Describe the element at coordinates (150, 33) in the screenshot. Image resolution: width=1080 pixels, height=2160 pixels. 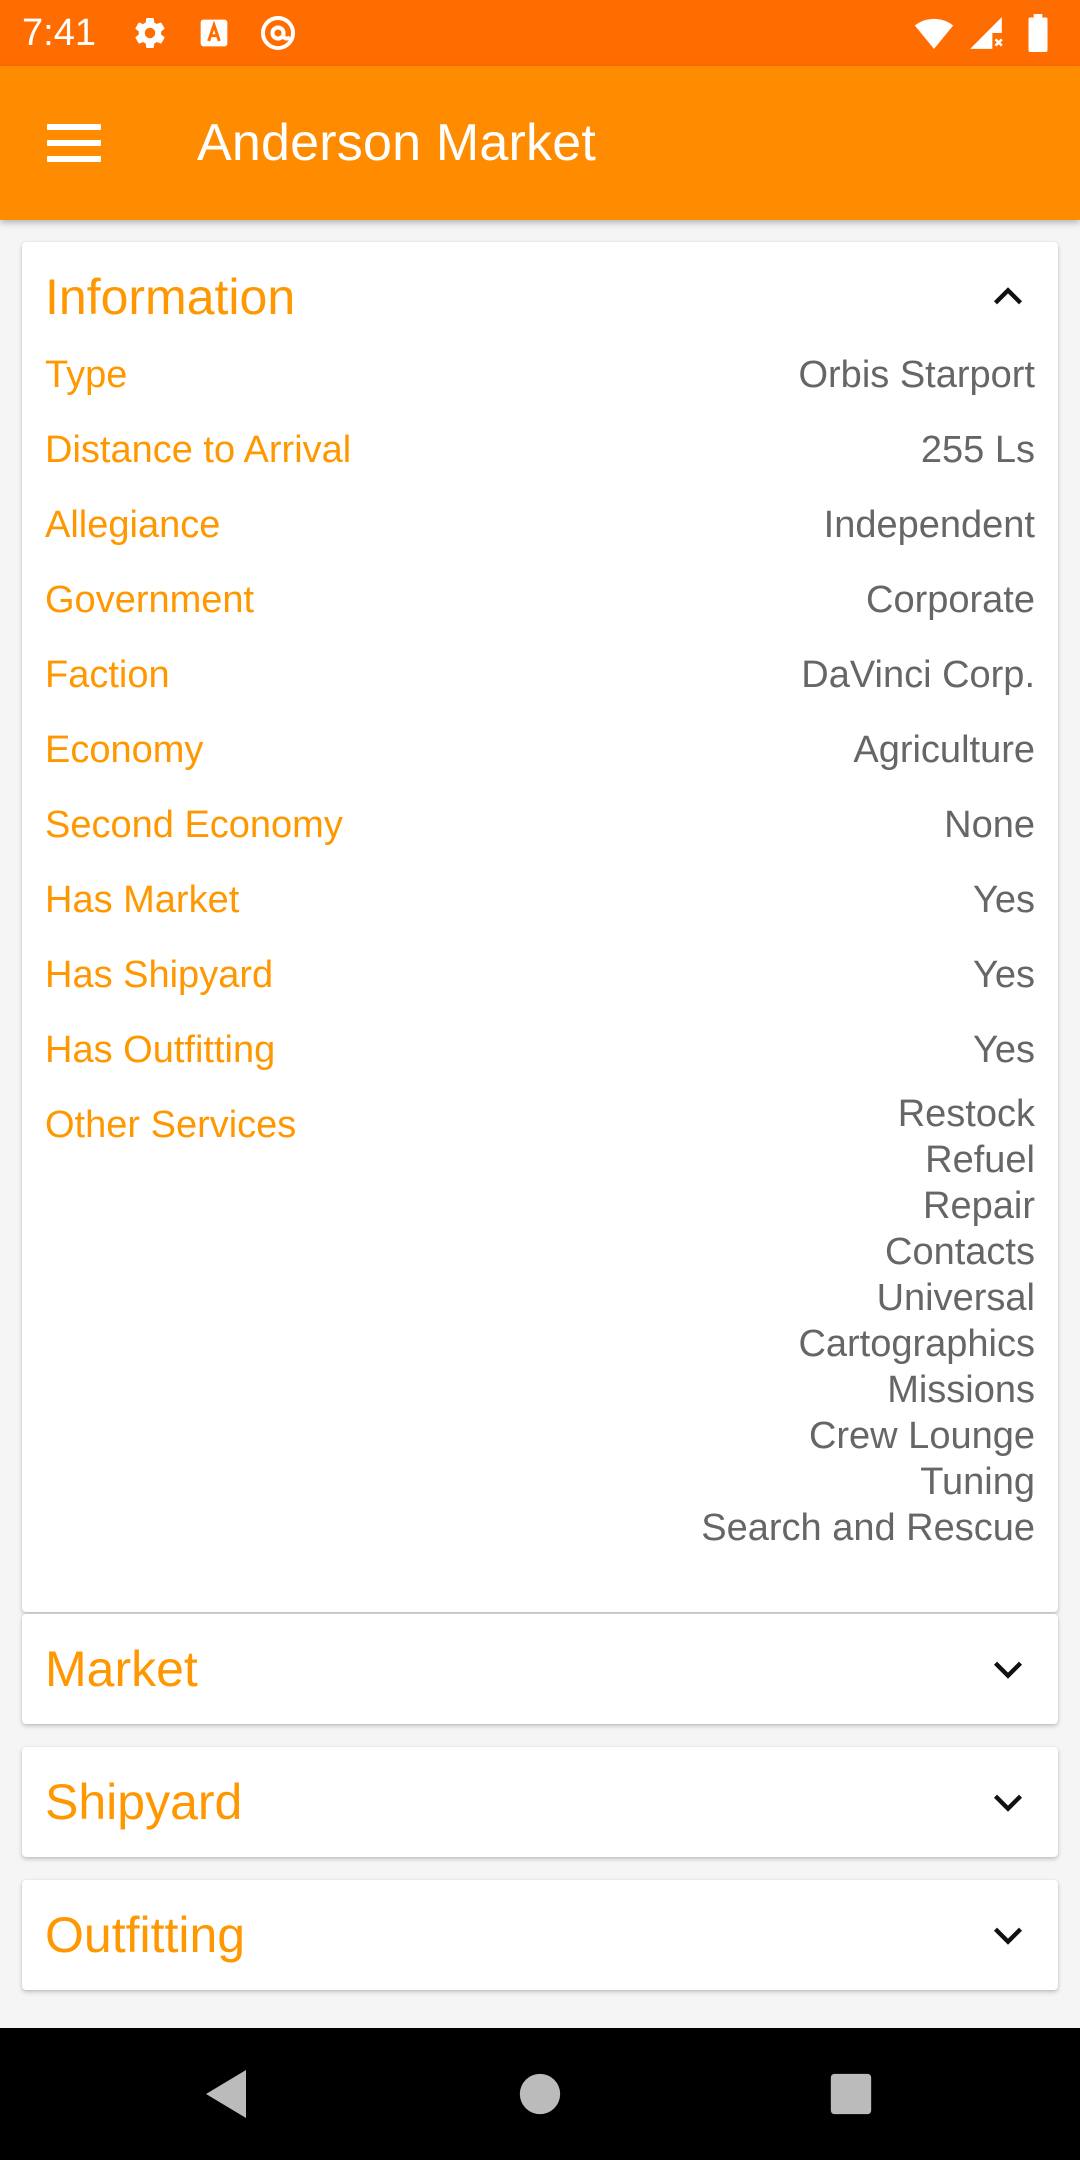
I see `gear-icon` at that location.